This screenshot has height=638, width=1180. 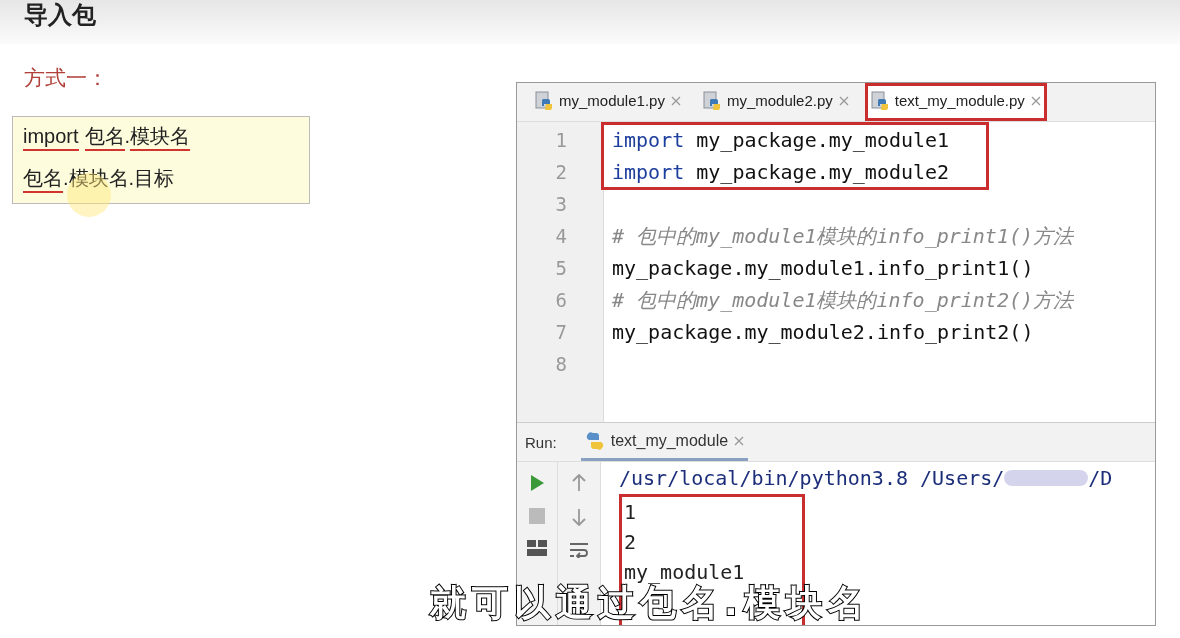 I want to click on line-number: 8, so click(x=560, y=364).